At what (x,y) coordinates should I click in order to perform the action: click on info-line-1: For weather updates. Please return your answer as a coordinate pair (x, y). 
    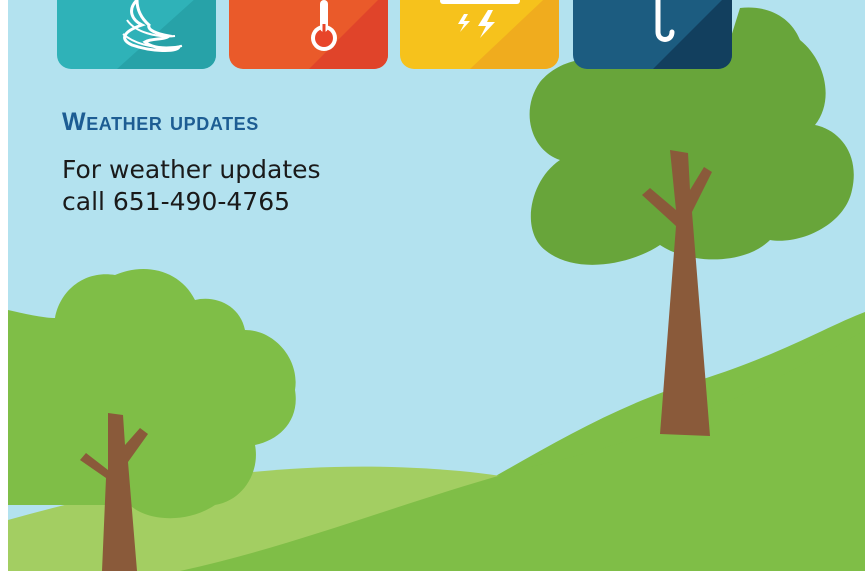
    Looking at the image, I should click on (191, 169).